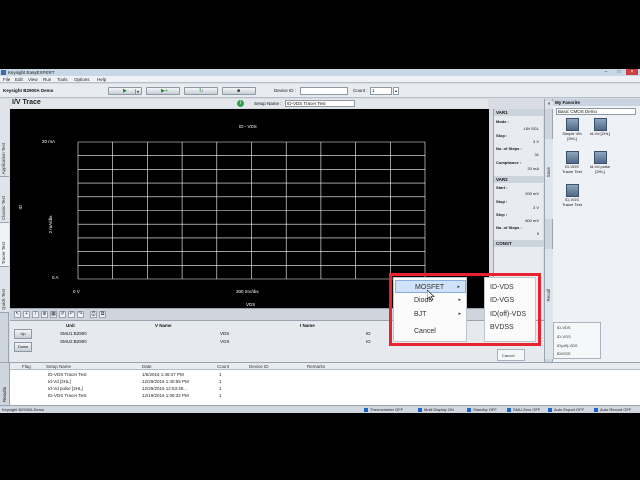 The height and width of the screenshot is (480, 640). I want to click on single-run-button: ▶ ▾, so click(125, 91).